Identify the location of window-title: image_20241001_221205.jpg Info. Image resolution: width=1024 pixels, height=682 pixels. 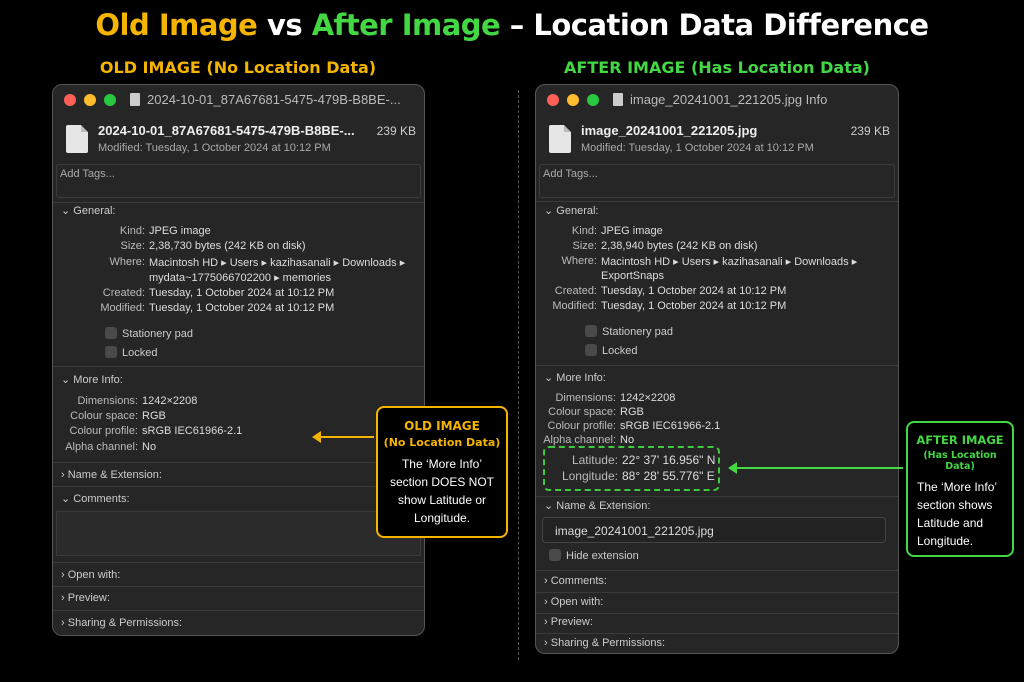
(729, 99).